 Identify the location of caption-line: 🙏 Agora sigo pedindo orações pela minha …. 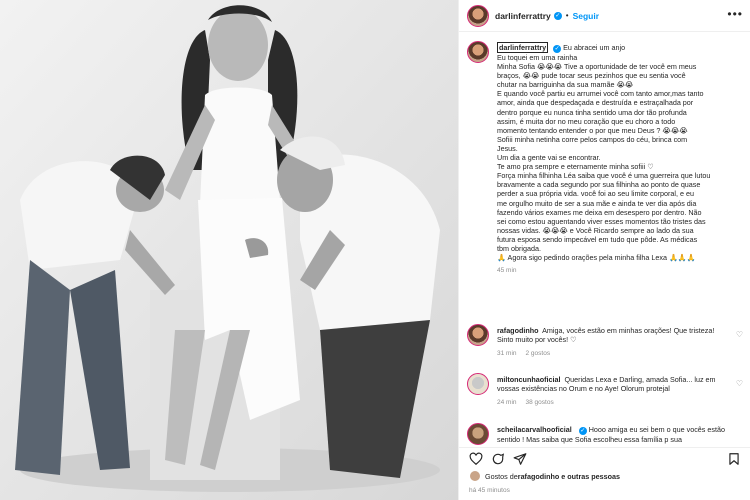
(596, 258).